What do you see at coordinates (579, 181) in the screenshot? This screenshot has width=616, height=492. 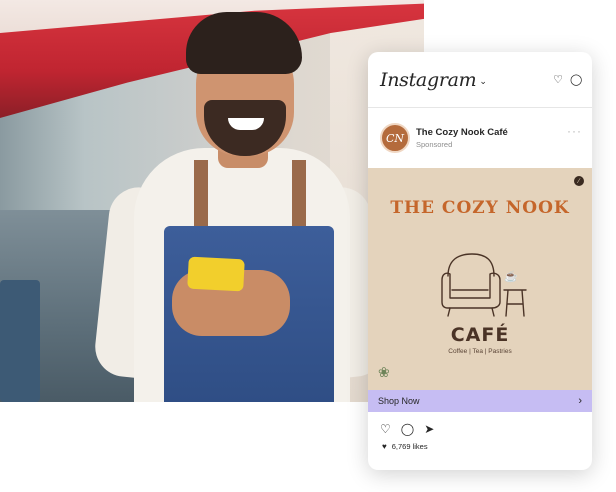 I see `coffee-bean-icon: ∕` at bounding box center [579, 181].